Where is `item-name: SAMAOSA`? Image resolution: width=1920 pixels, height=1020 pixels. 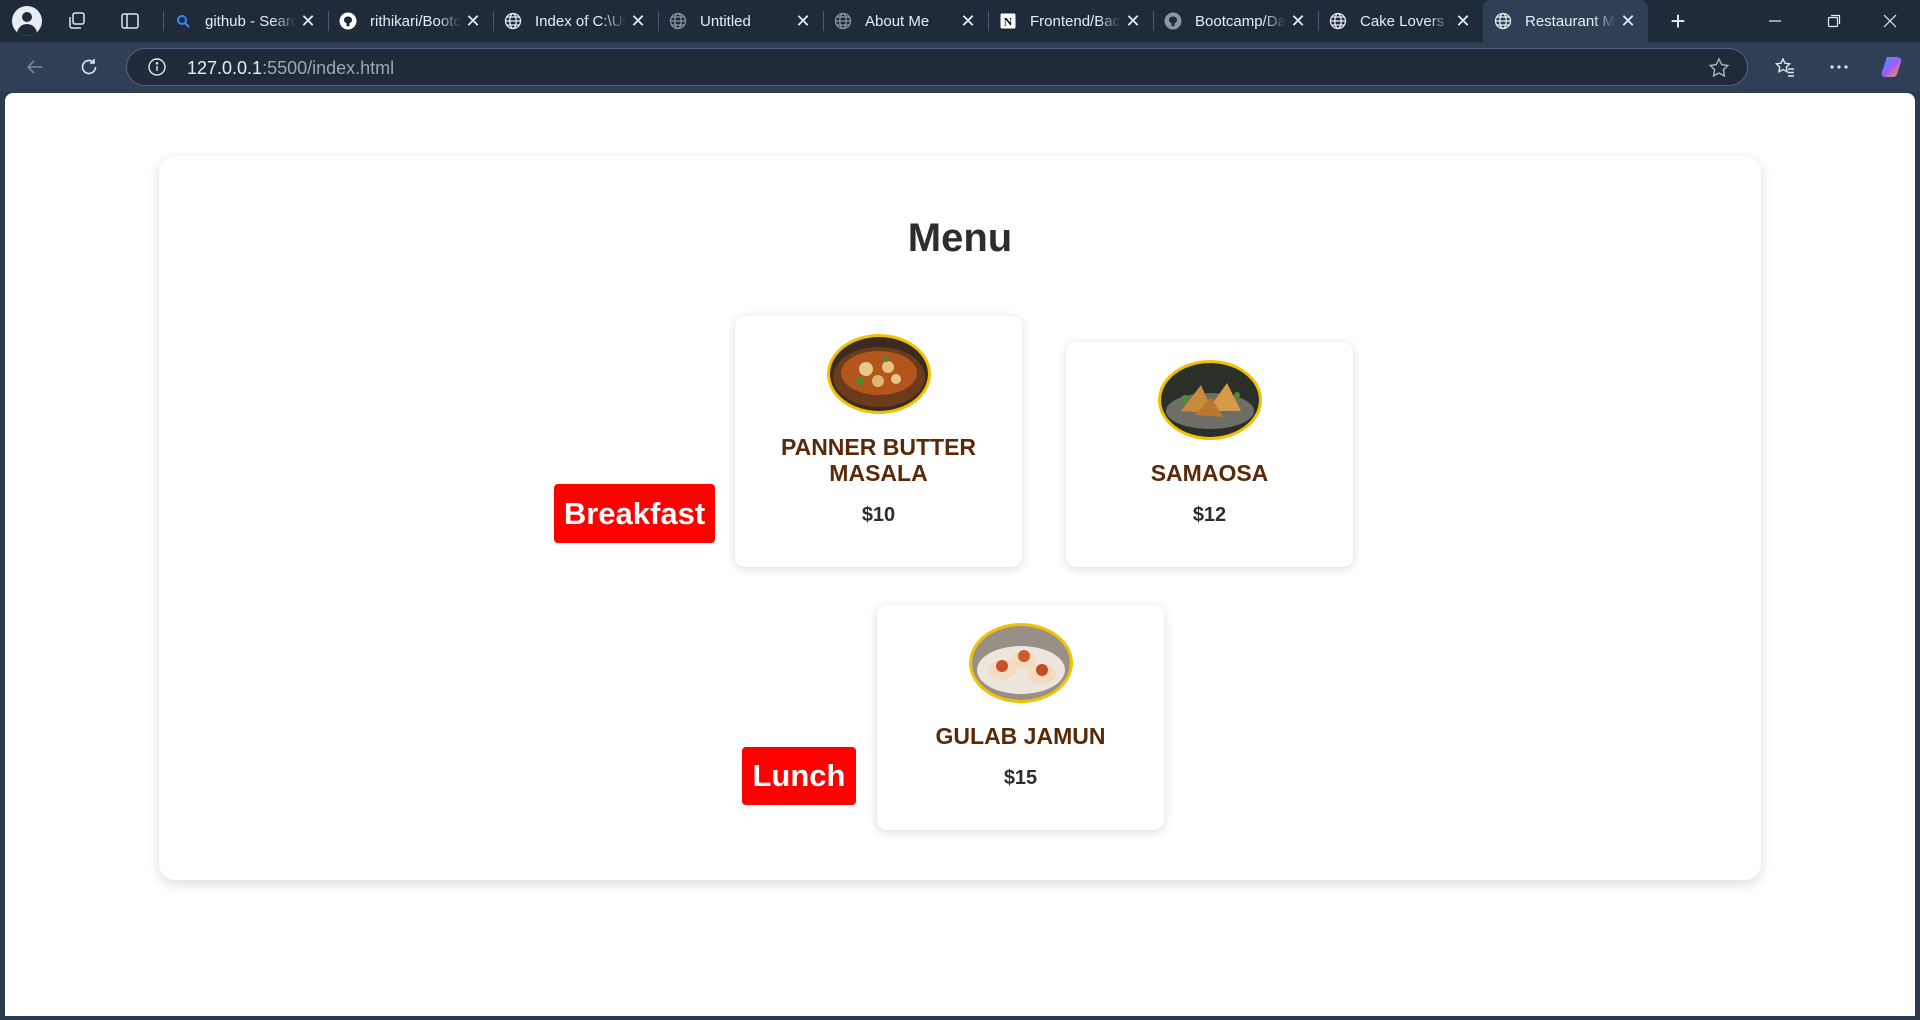 item-name: SAMAOSA is located at coordinates (1209, 473).